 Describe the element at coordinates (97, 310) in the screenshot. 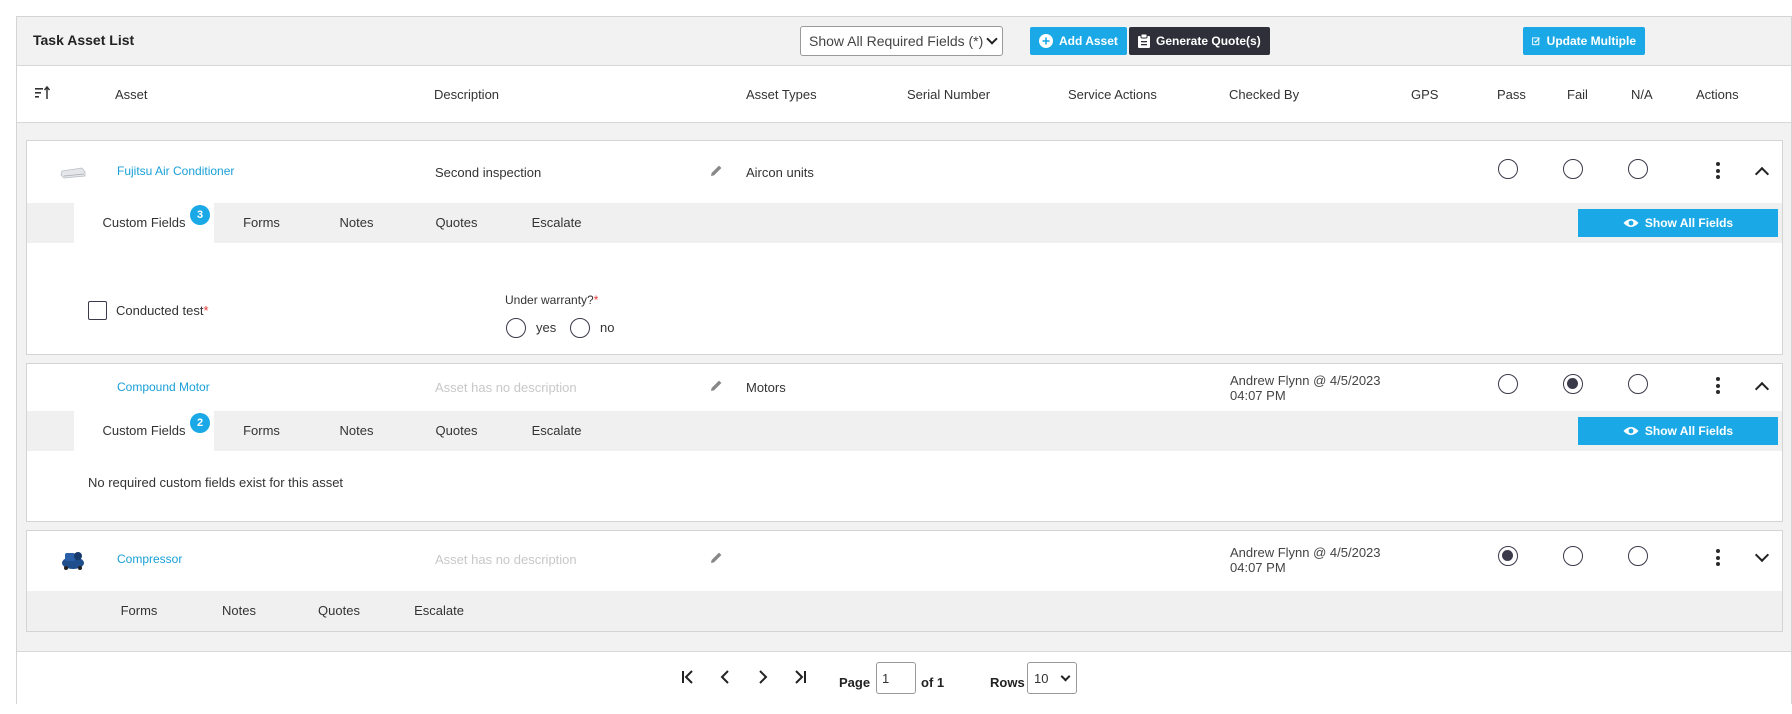

I see `conducted-test-checkbox` at that location.